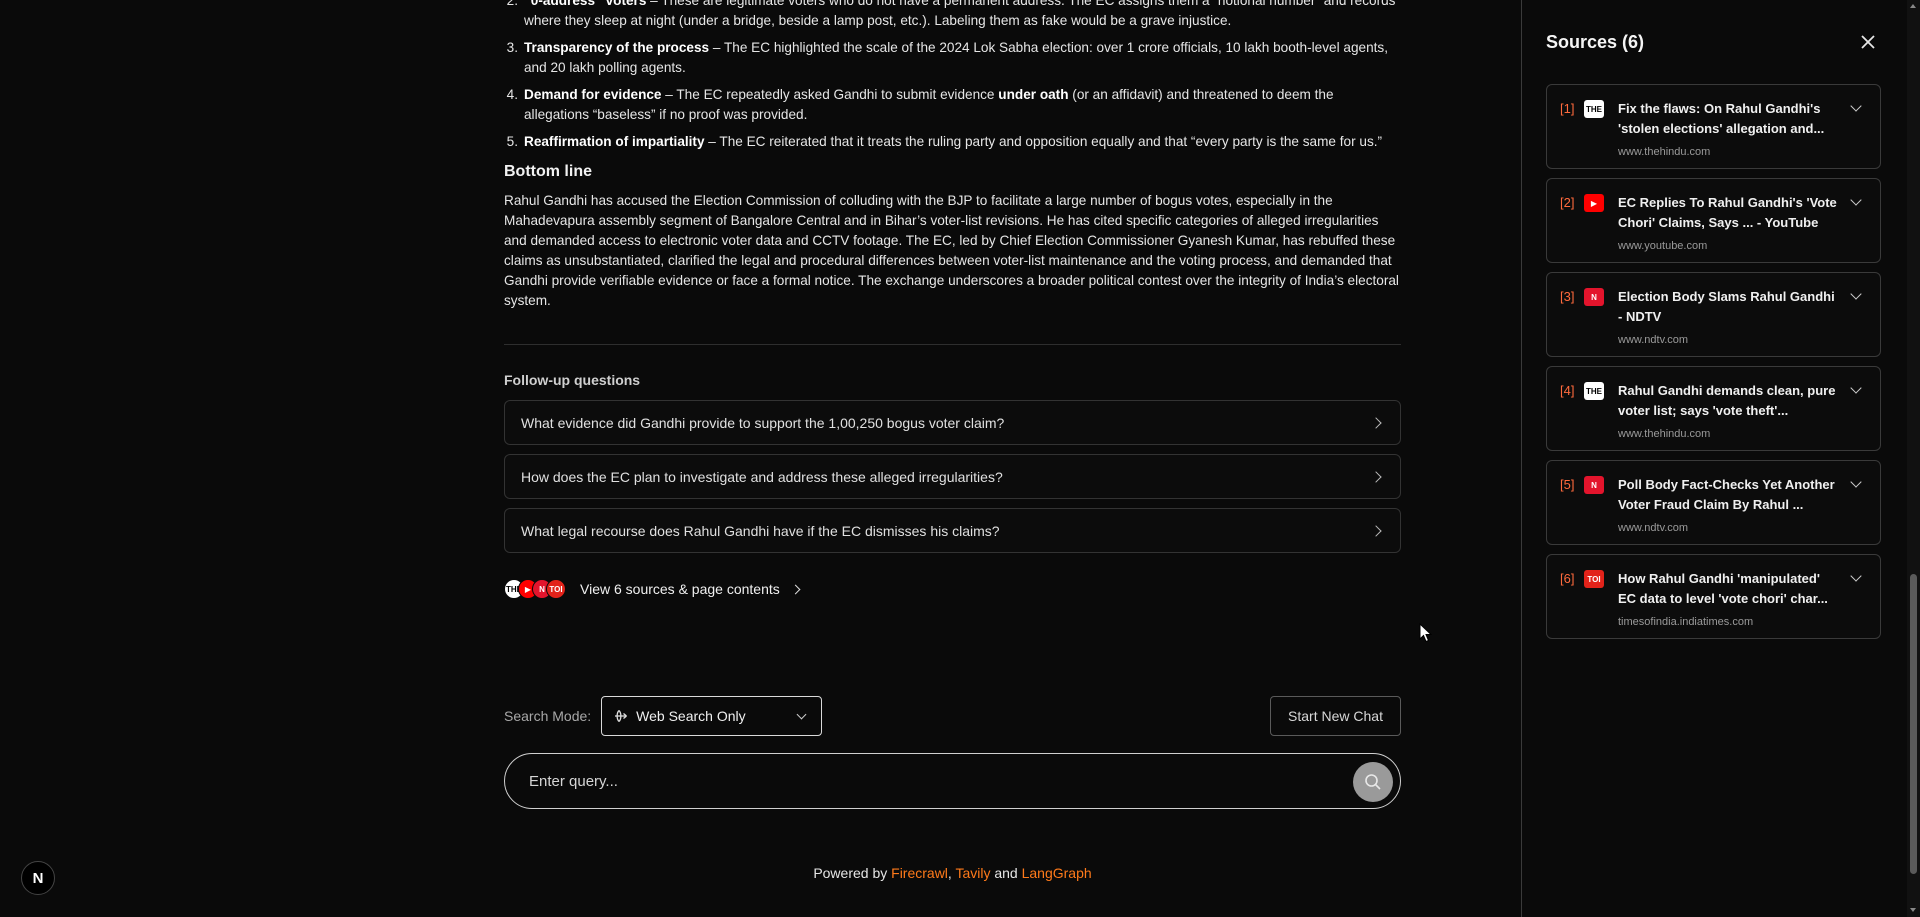 This screenshot has height=917, width=1920. Describe the element at coordinates (1686, 622) in the screenshot. I see `source-domain: timesofindia.indiatimes.com` at that location.